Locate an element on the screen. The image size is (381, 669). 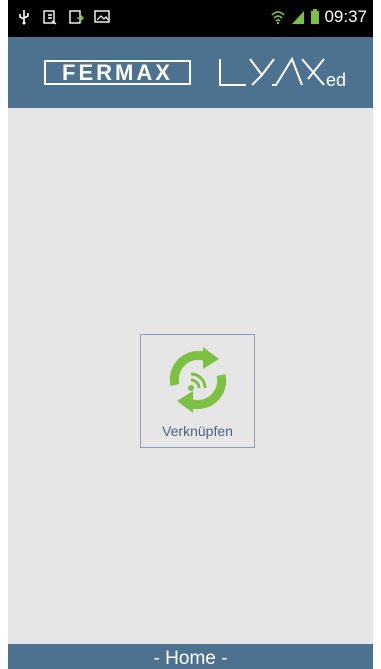
status-bar: 09:37 is located at coordinates (190, 18).